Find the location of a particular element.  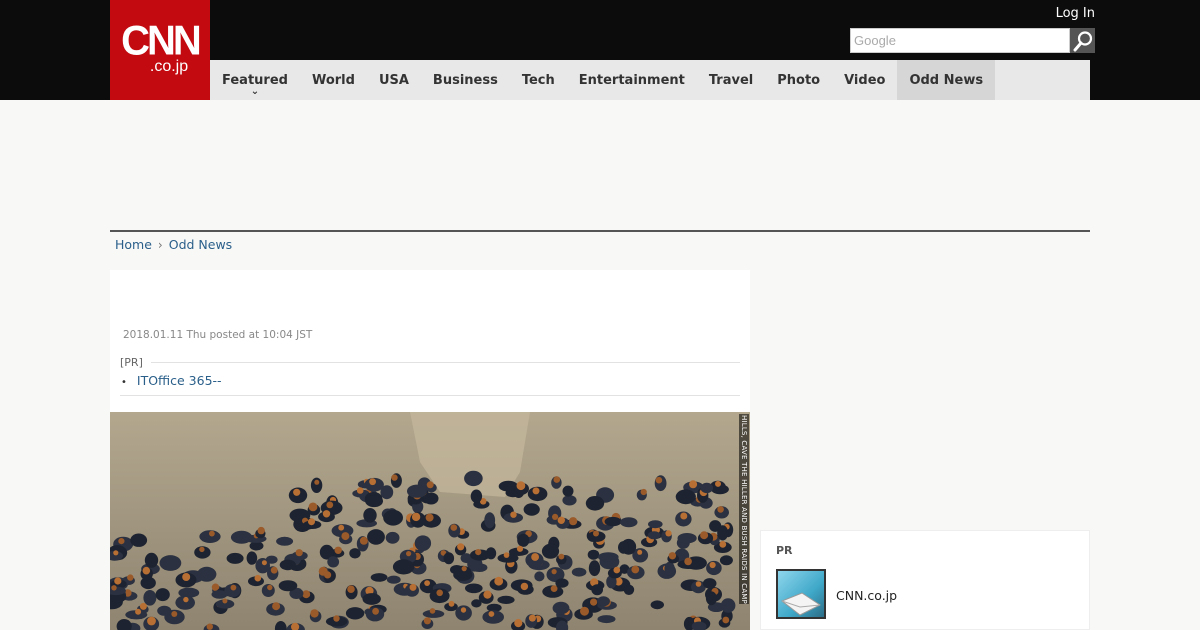

pr-box: [PR] • ITOffice 365-- is located at coordinates (430, 376).